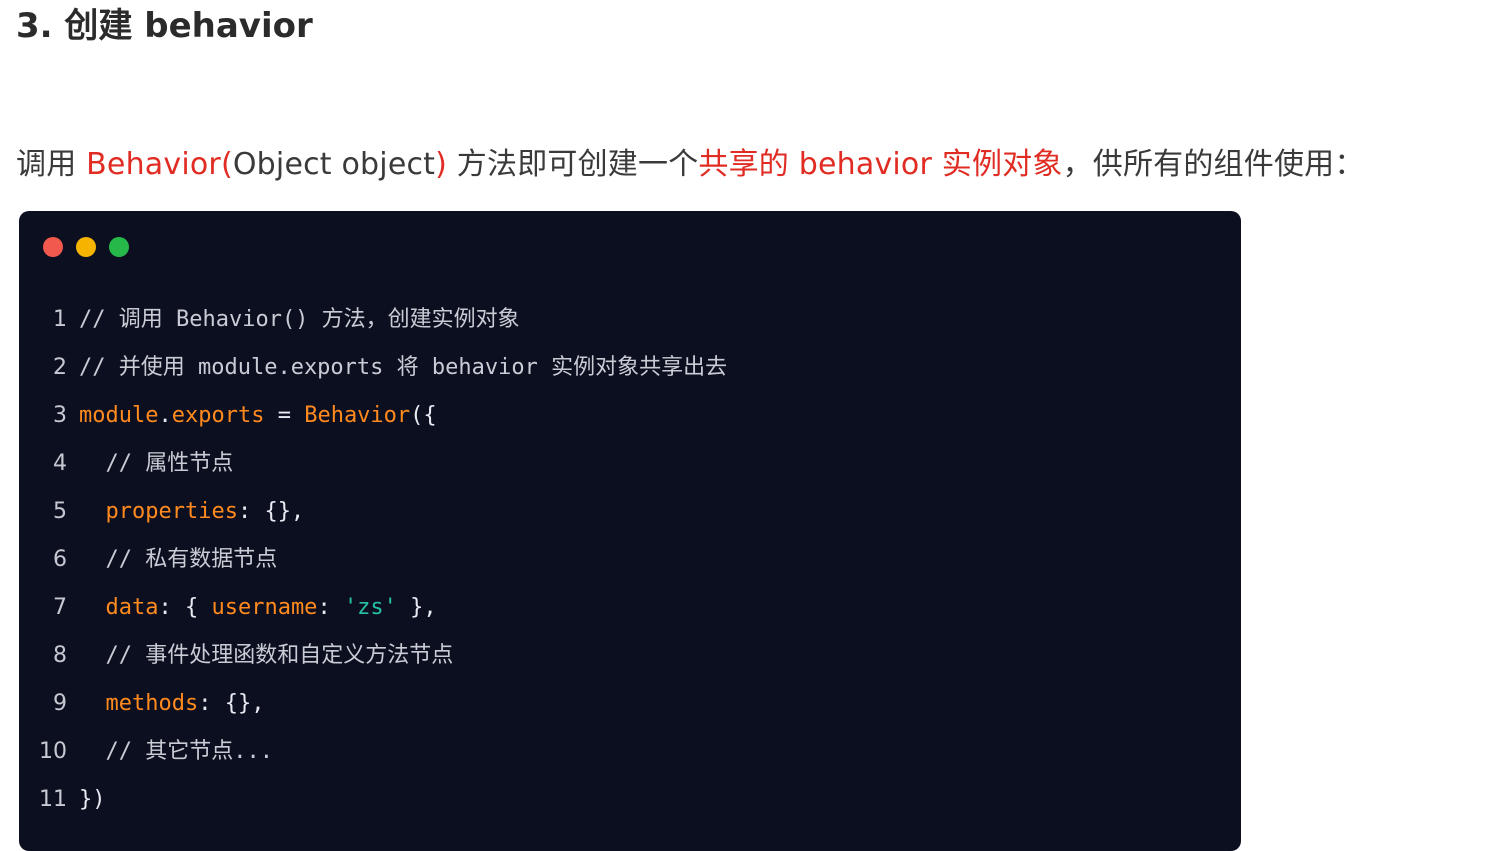  I want to click on code-line: 4 // 属性节点, so click(630, 464).